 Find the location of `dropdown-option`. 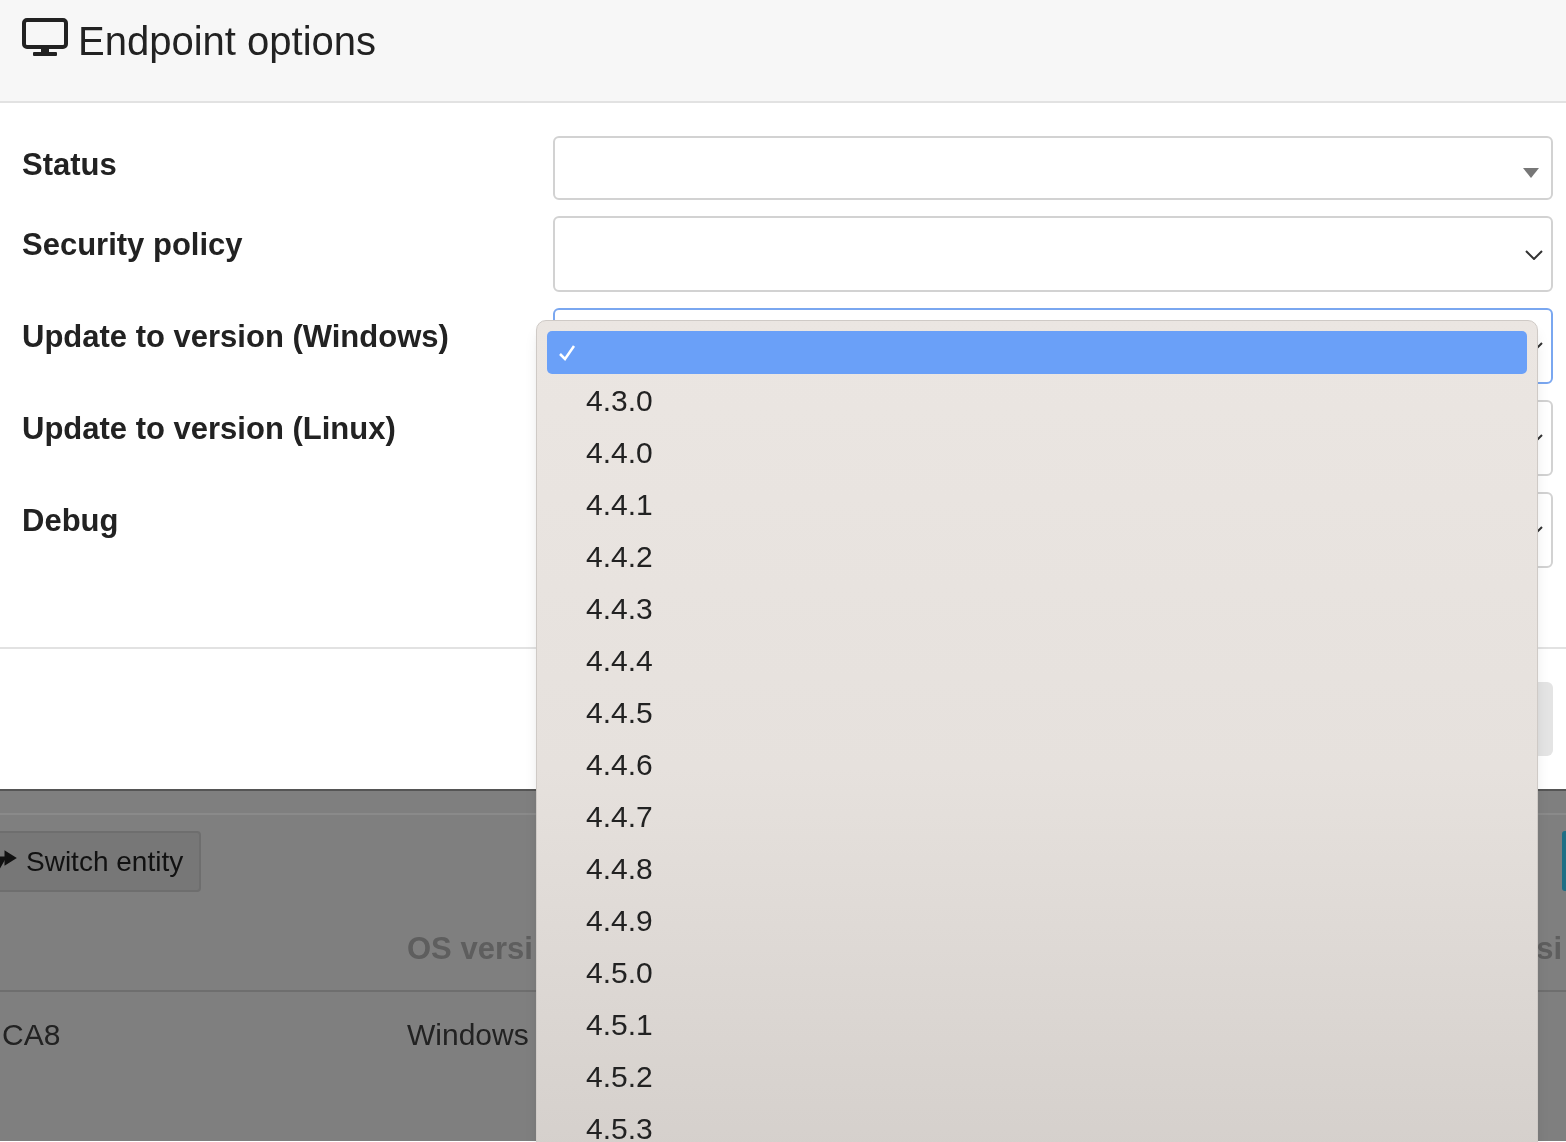

dropdown-option is located at coordinates (1037, 352).